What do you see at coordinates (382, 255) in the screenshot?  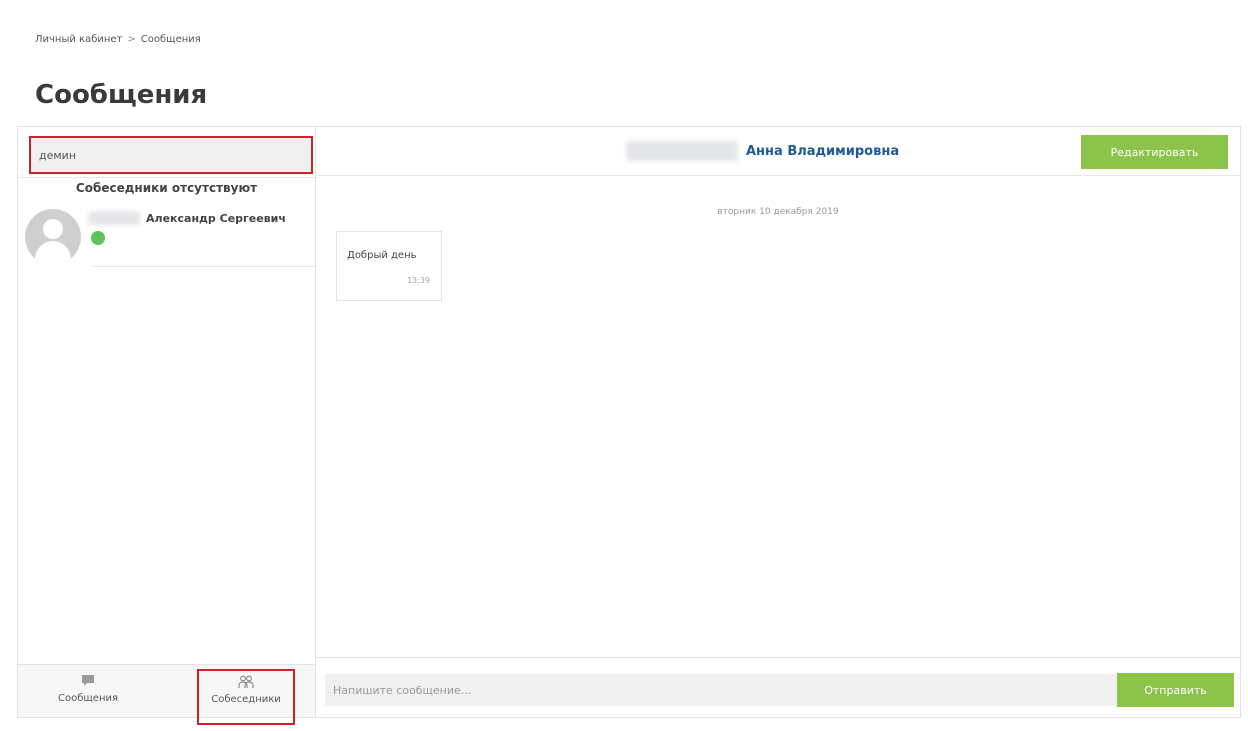 I see `message-text: Добрый день` at bounding box center [382, 255].